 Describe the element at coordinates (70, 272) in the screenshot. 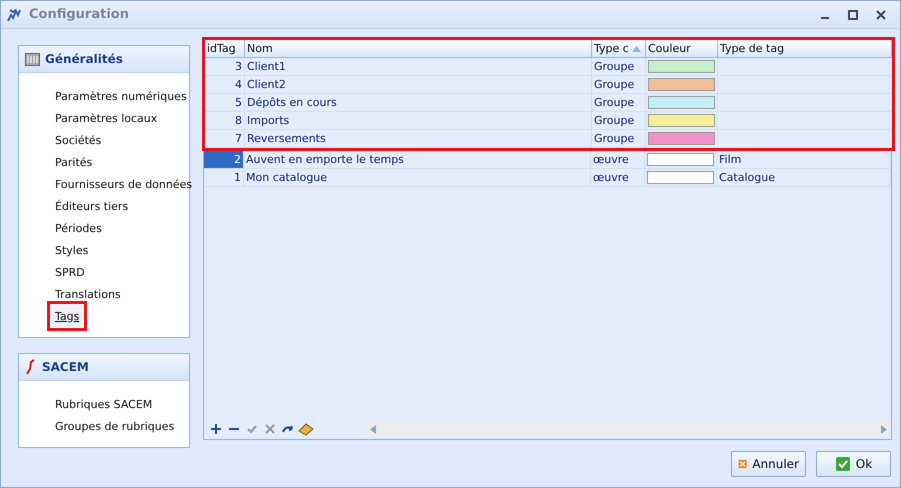

I see `sidebar-item: SPRD` at that location.